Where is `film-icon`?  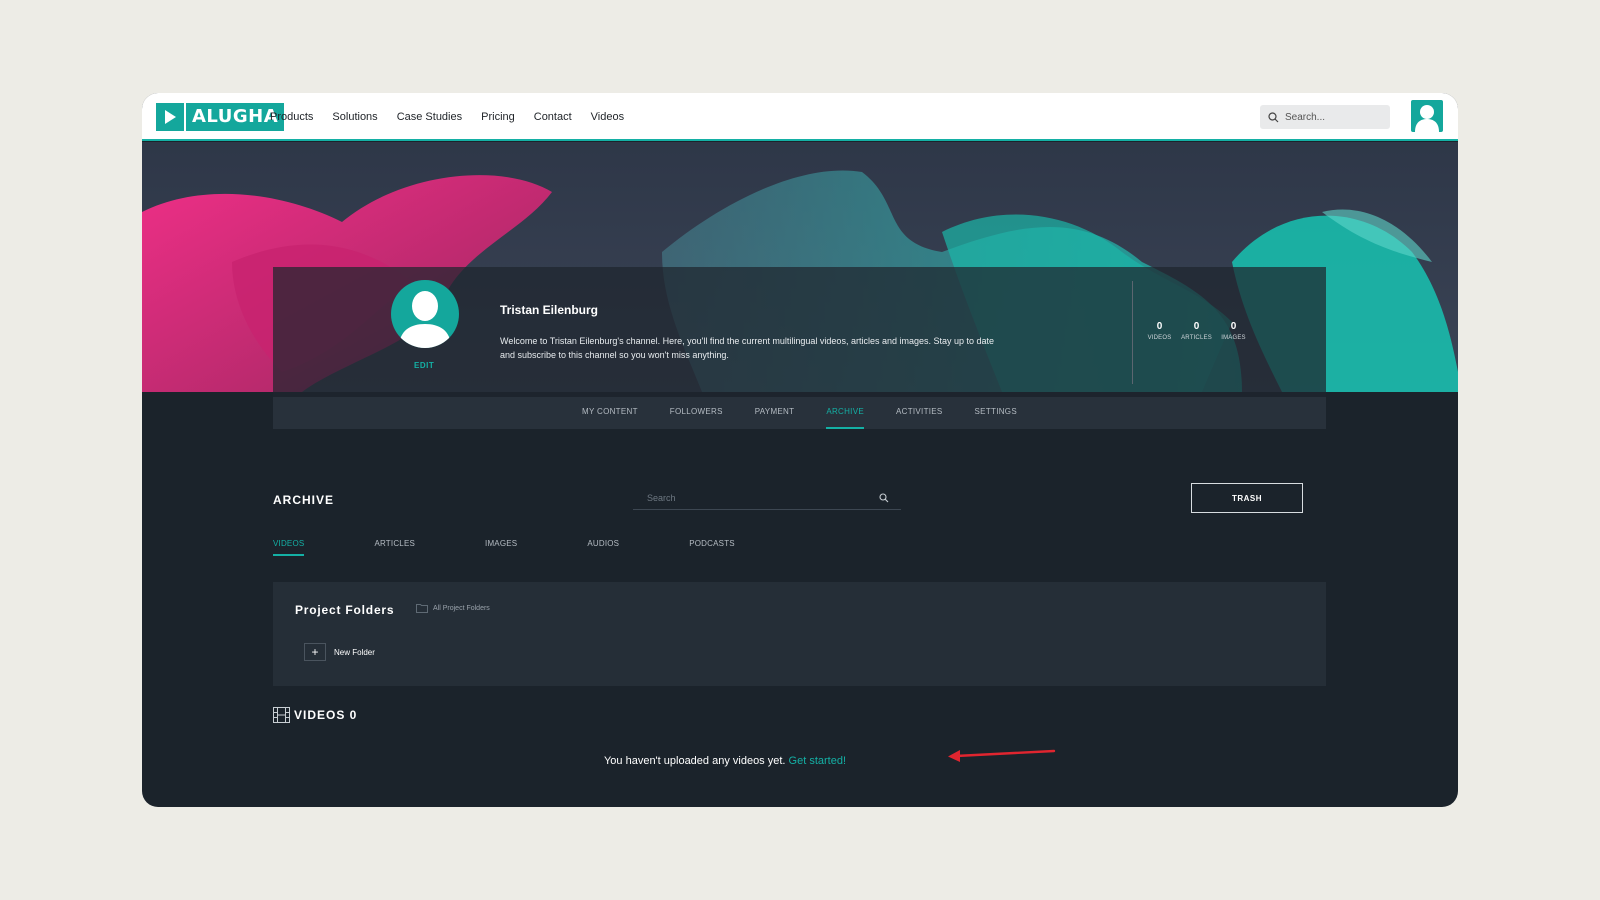
film-icon is located at coordinates (281, 715).